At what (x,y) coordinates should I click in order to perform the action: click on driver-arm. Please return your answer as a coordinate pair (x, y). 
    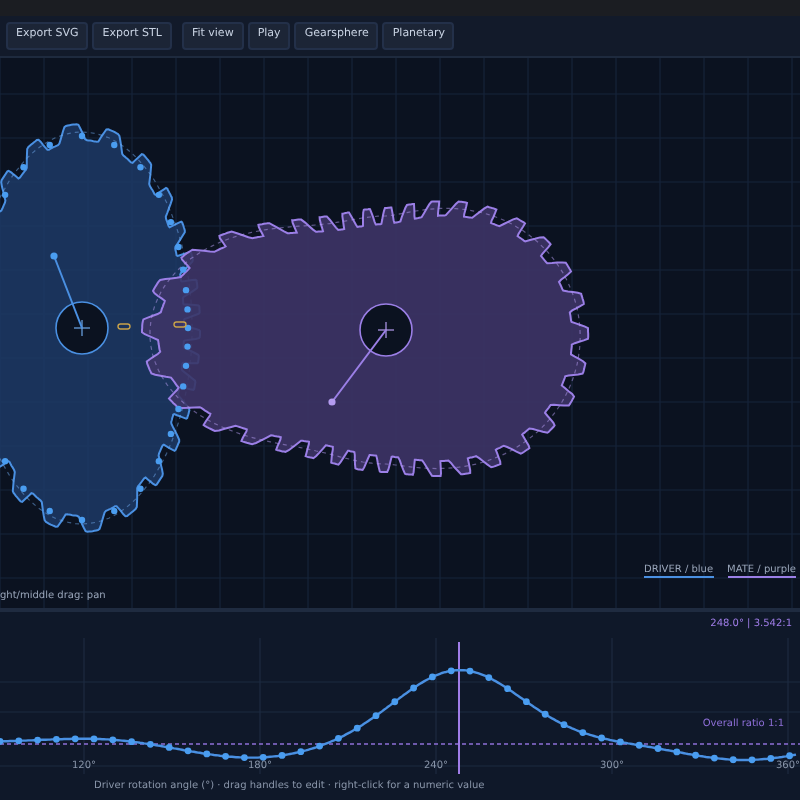
    Looking at the image, I should click on (66, 290).